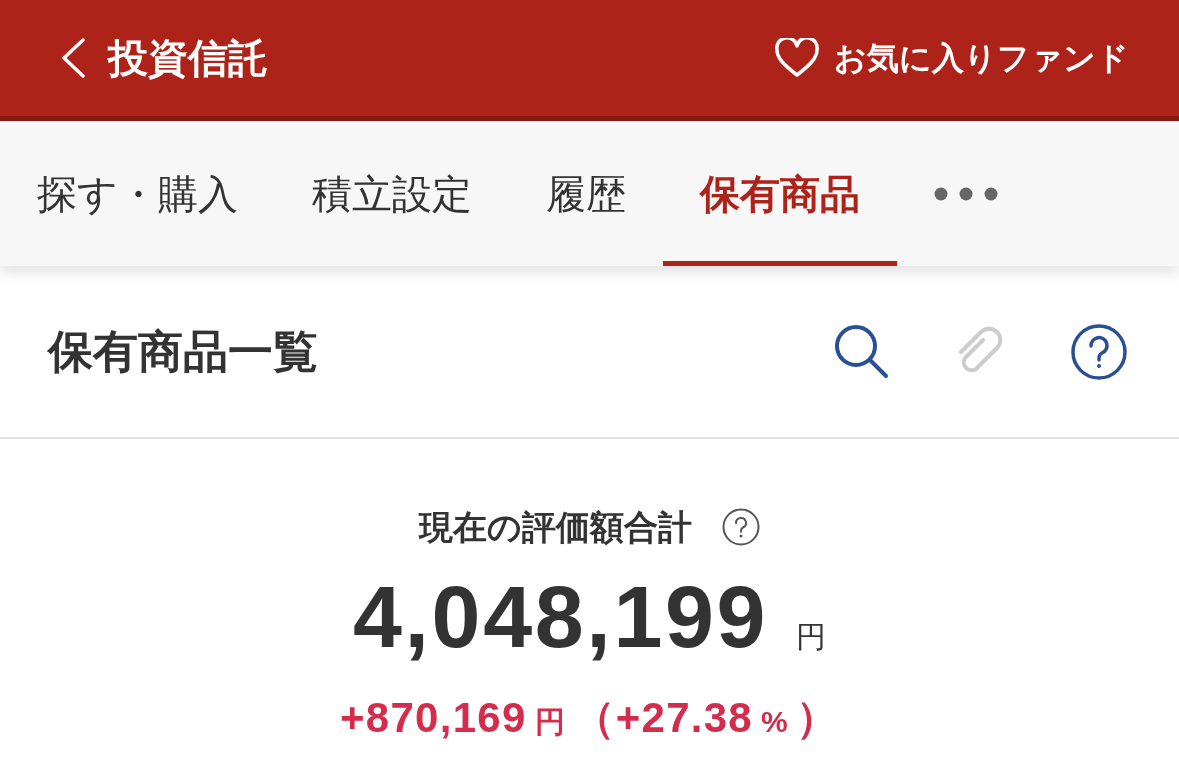 This screenshot has height=784, width=1179. Describe the element at coordinates (183, 351) in the screenshot. I see `section-title: 保有商品一覧` at that location.